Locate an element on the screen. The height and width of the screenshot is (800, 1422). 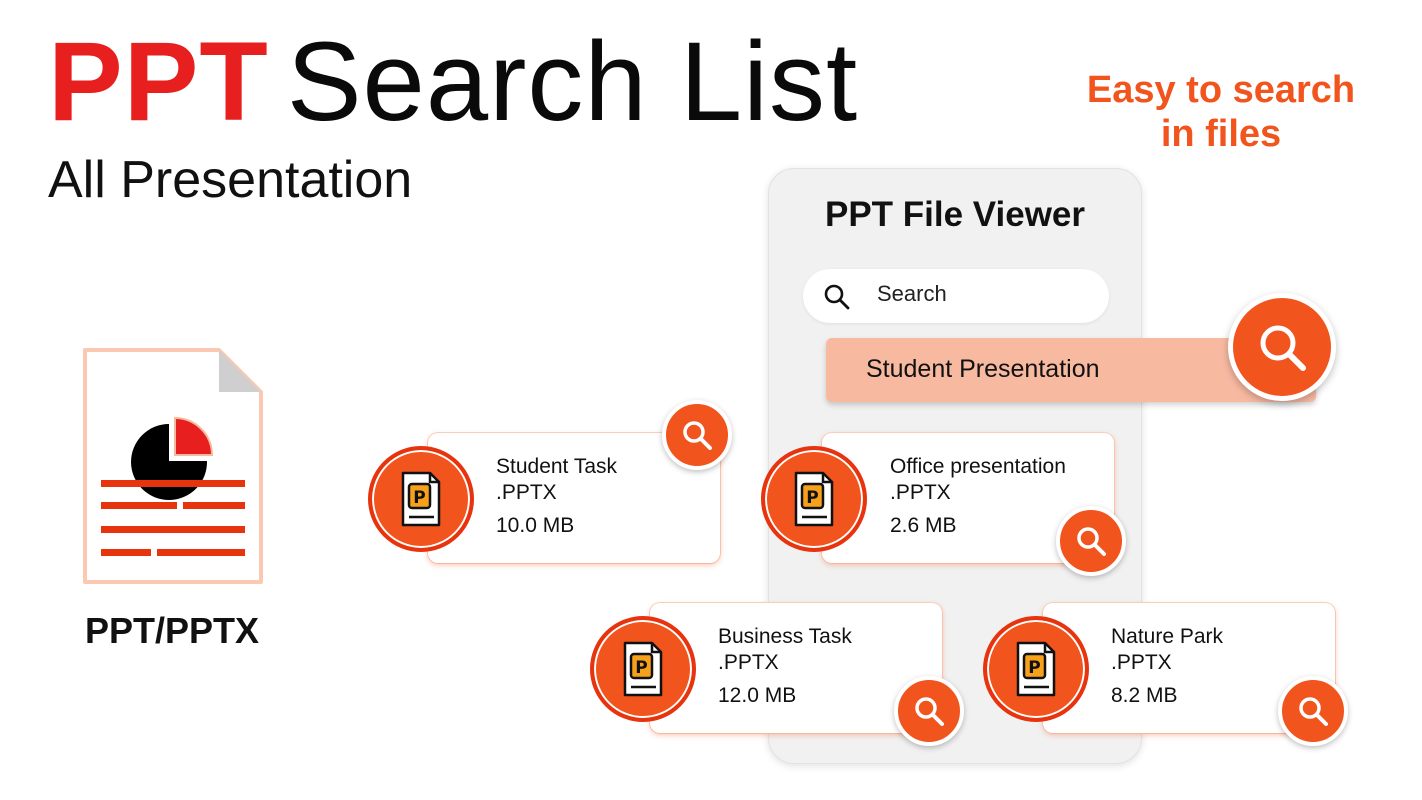
presentation-document-icon is located at coordinates (172, 467).